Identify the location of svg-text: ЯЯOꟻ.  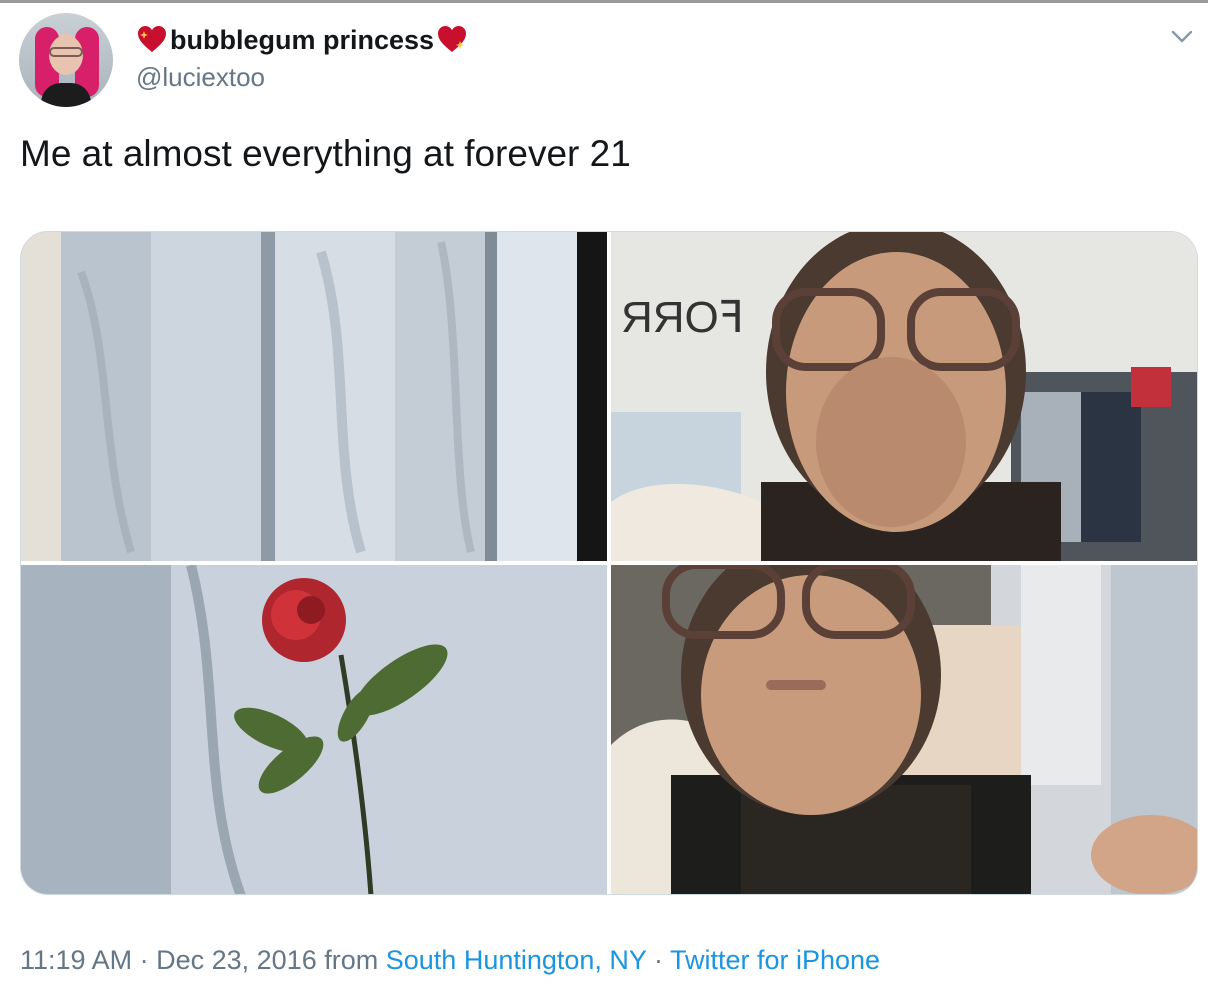
(682, 317).